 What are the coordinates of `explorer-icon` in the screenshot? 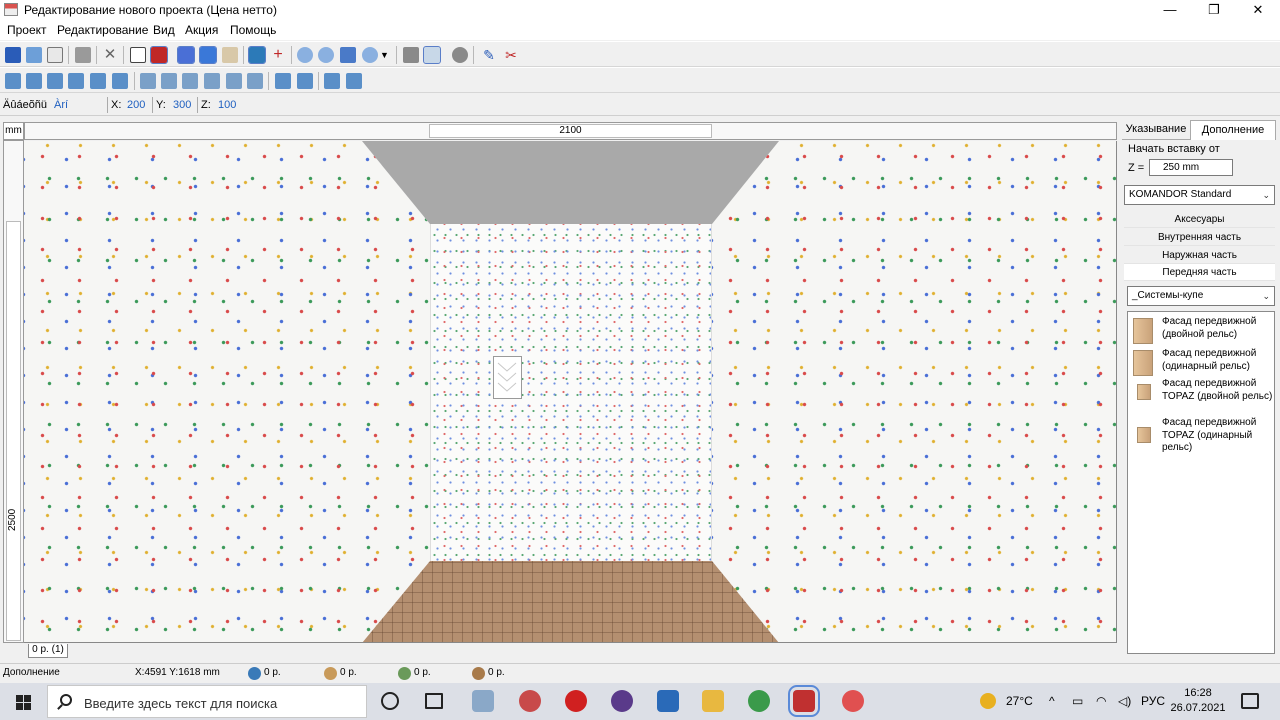 It's located at (713, 701).